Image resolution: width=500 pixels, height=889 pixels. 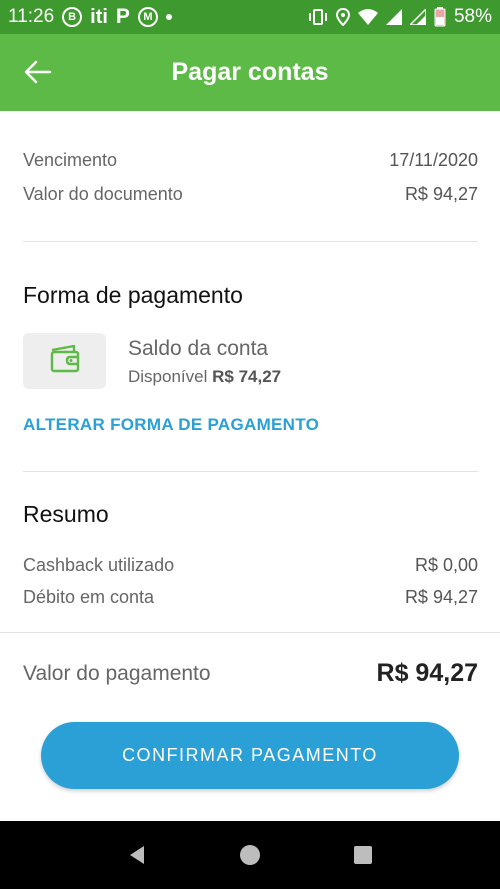 What do you see at coordinates (171, 425) in the screenshot?
I see `change-payment-method-link: ALTERAR FORMA DE PAGAMENTO` at bounding box center [171, 425].